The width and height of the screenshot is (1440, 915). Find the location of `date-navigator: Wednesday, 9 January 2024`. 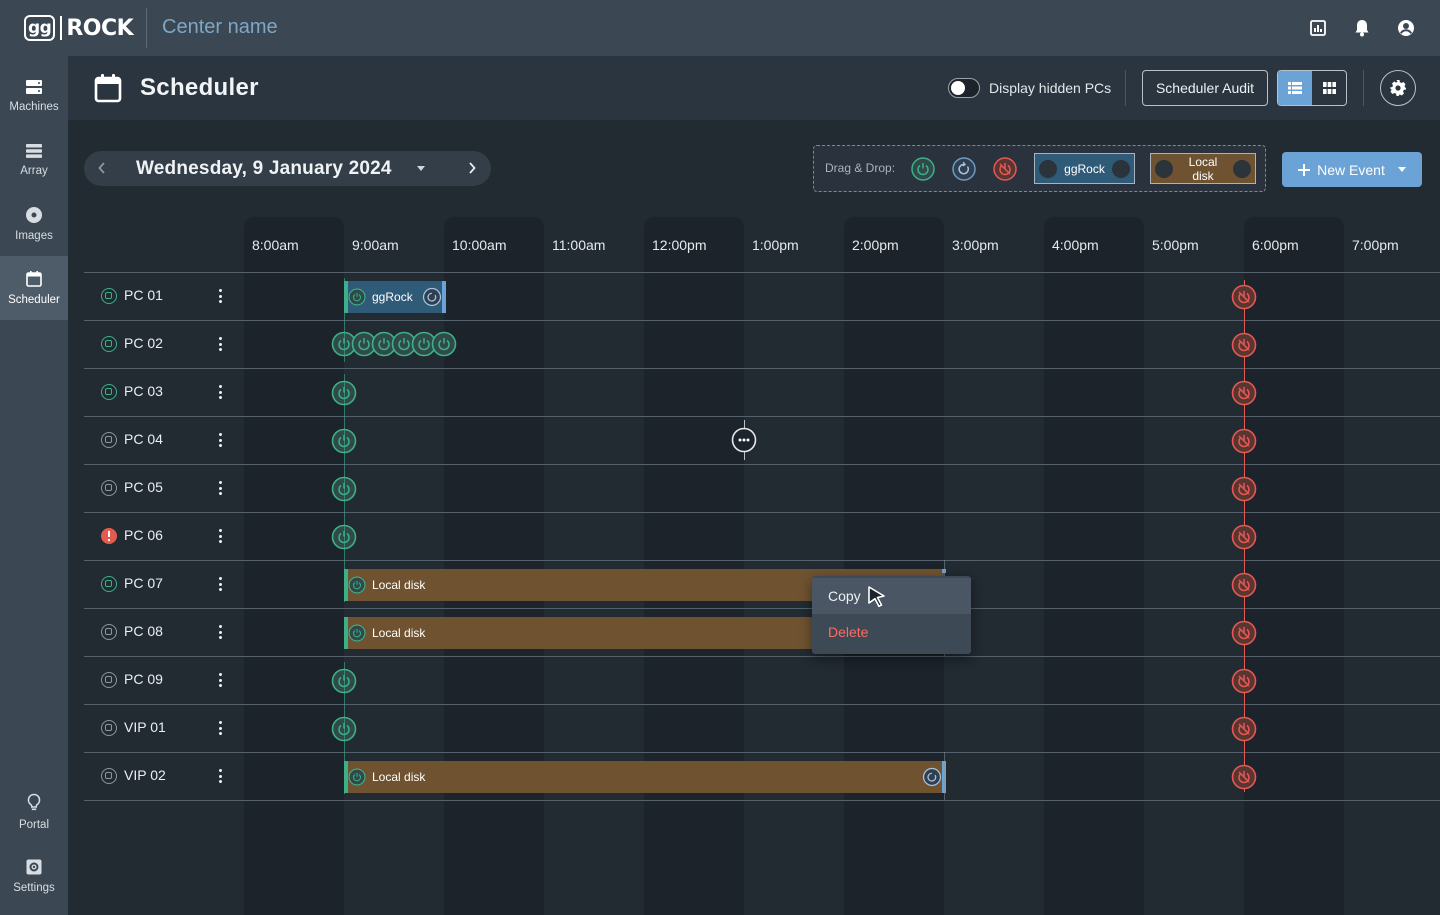

date-navigator: Wednesday, 9 January 2024 is located at coordinates (287, 168).